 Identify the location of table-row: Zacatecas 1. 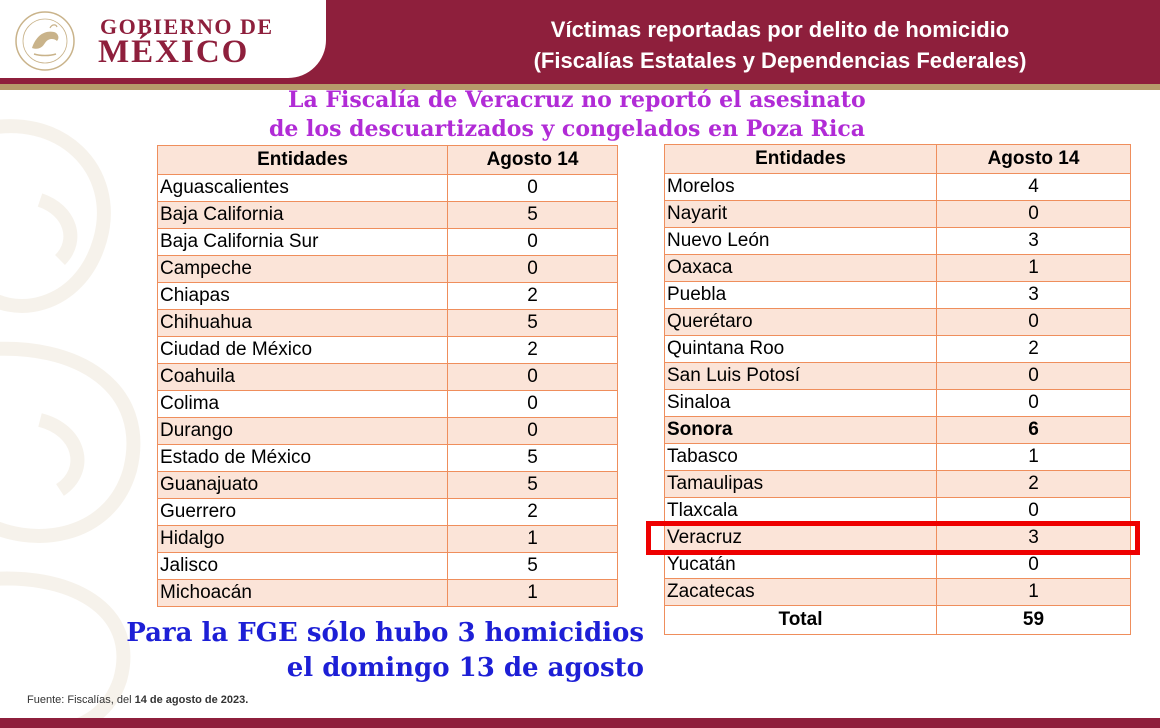
(897, 592).